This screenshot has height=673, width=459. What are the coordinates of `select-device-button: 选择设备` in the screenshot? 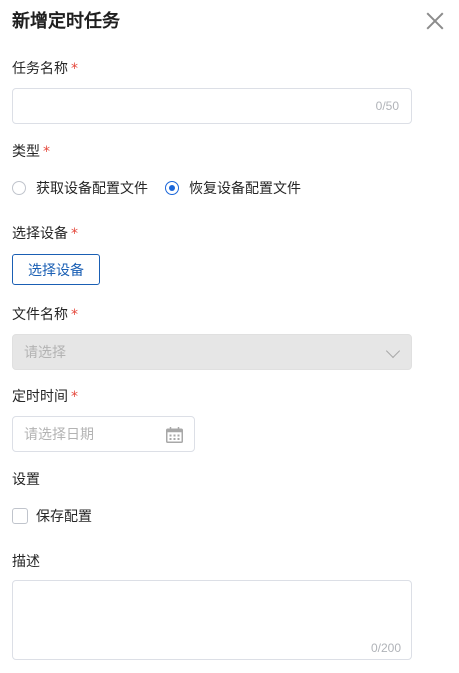 It's located at (56, 269).